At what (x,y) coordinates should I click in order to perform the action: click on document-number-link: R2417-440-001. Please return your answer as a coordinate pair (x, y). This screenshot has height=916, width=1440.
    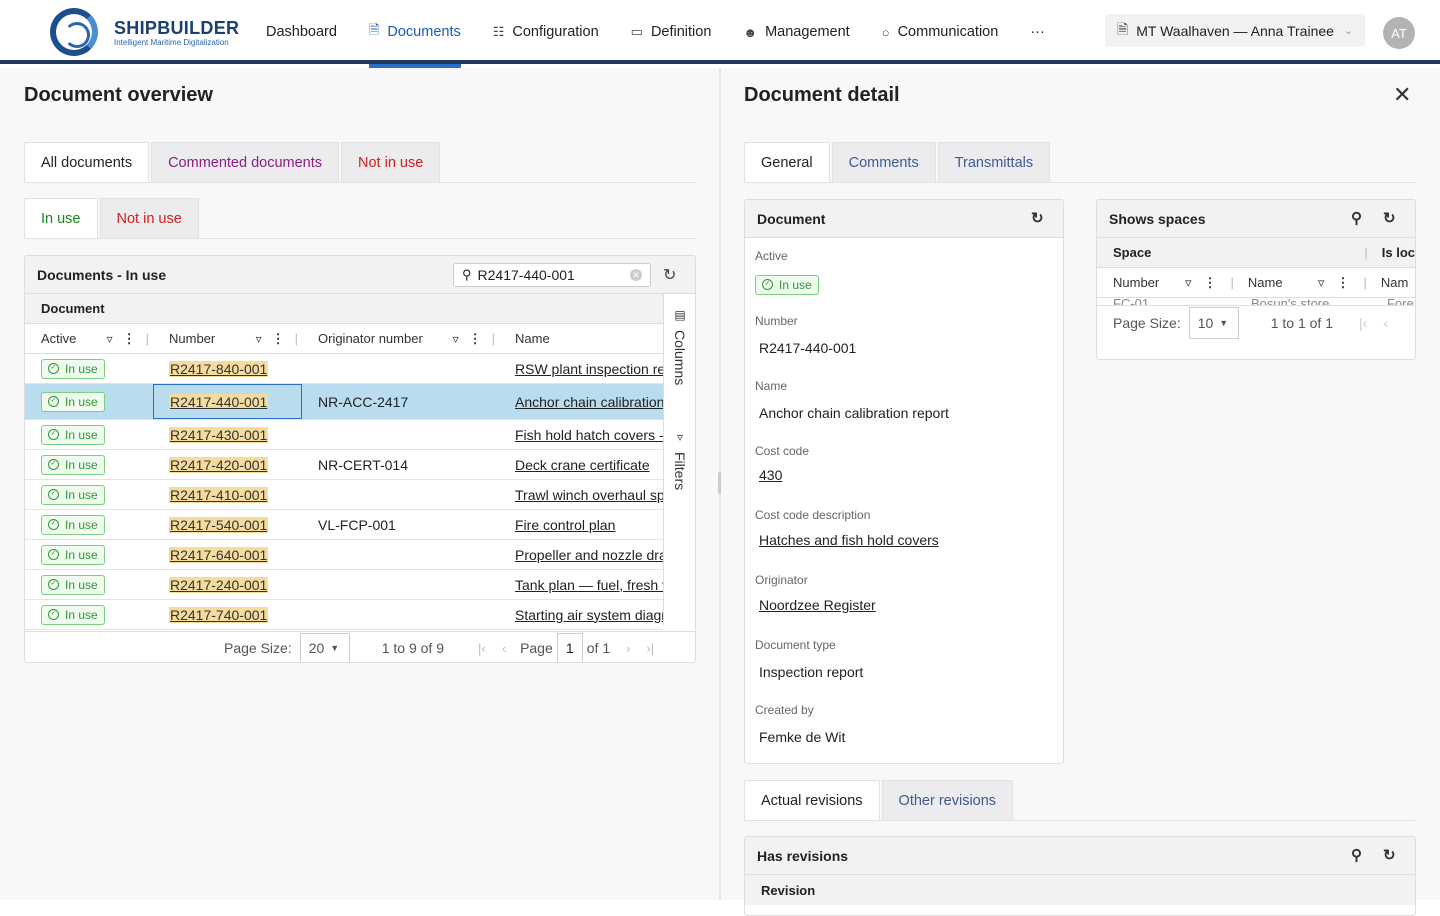
    Looking at the image, I should click on (219, 401).